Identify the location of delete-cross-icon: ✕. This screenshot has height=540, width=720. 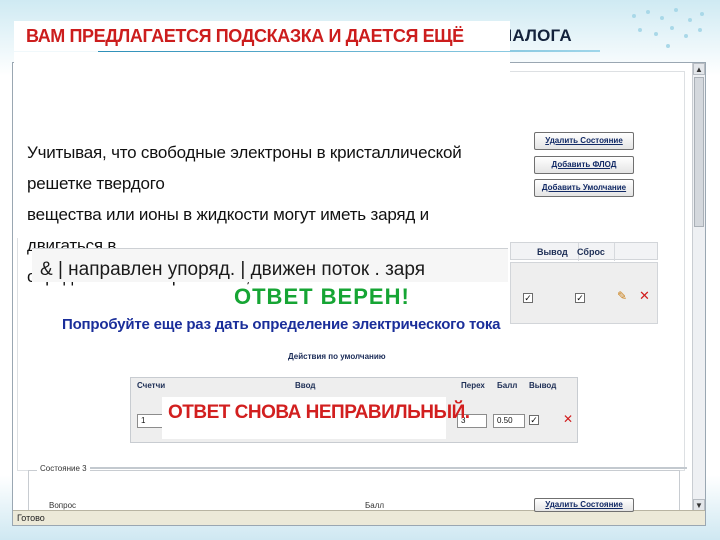
(644, 296).